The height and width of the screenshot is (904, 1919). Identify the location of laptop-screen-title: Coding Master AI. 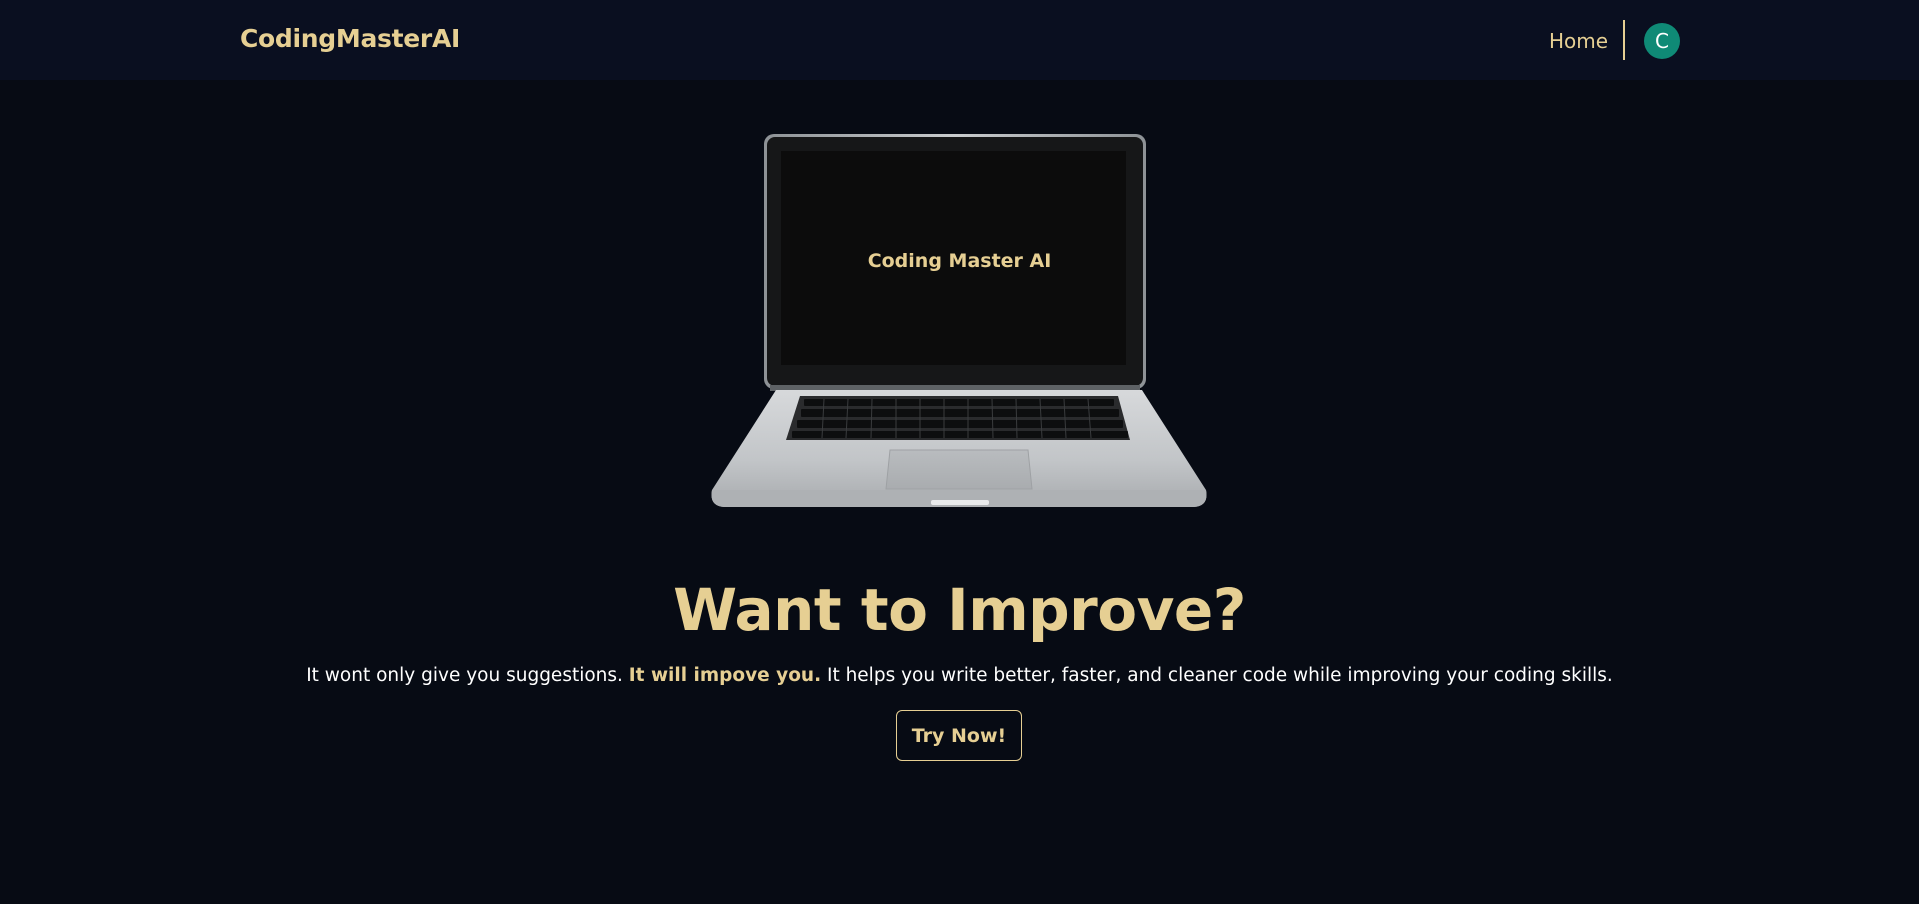
(959, 261).